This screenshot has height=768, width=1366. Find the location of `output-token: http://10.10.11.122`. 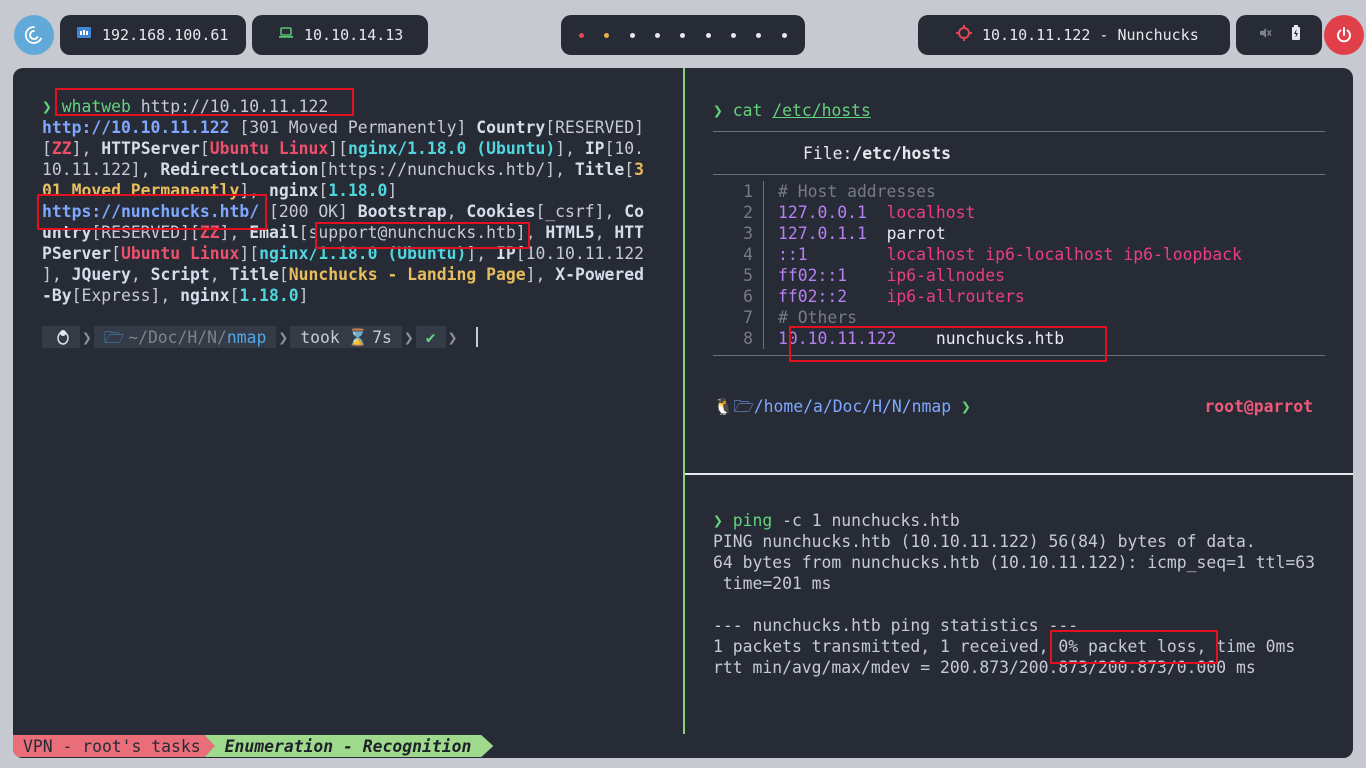

output-token: http://10.10.11.122 is located at coordinates (136, 127).